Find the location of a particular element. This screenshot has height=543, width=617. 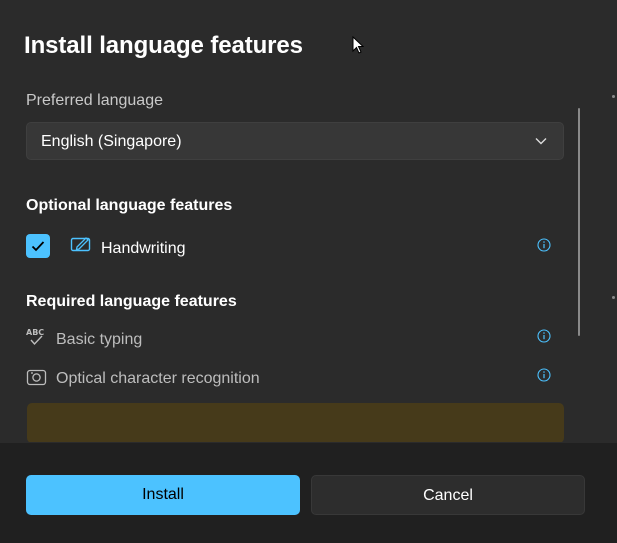

ocr-label: Optical character recognition is located at coordinates (158, 378).